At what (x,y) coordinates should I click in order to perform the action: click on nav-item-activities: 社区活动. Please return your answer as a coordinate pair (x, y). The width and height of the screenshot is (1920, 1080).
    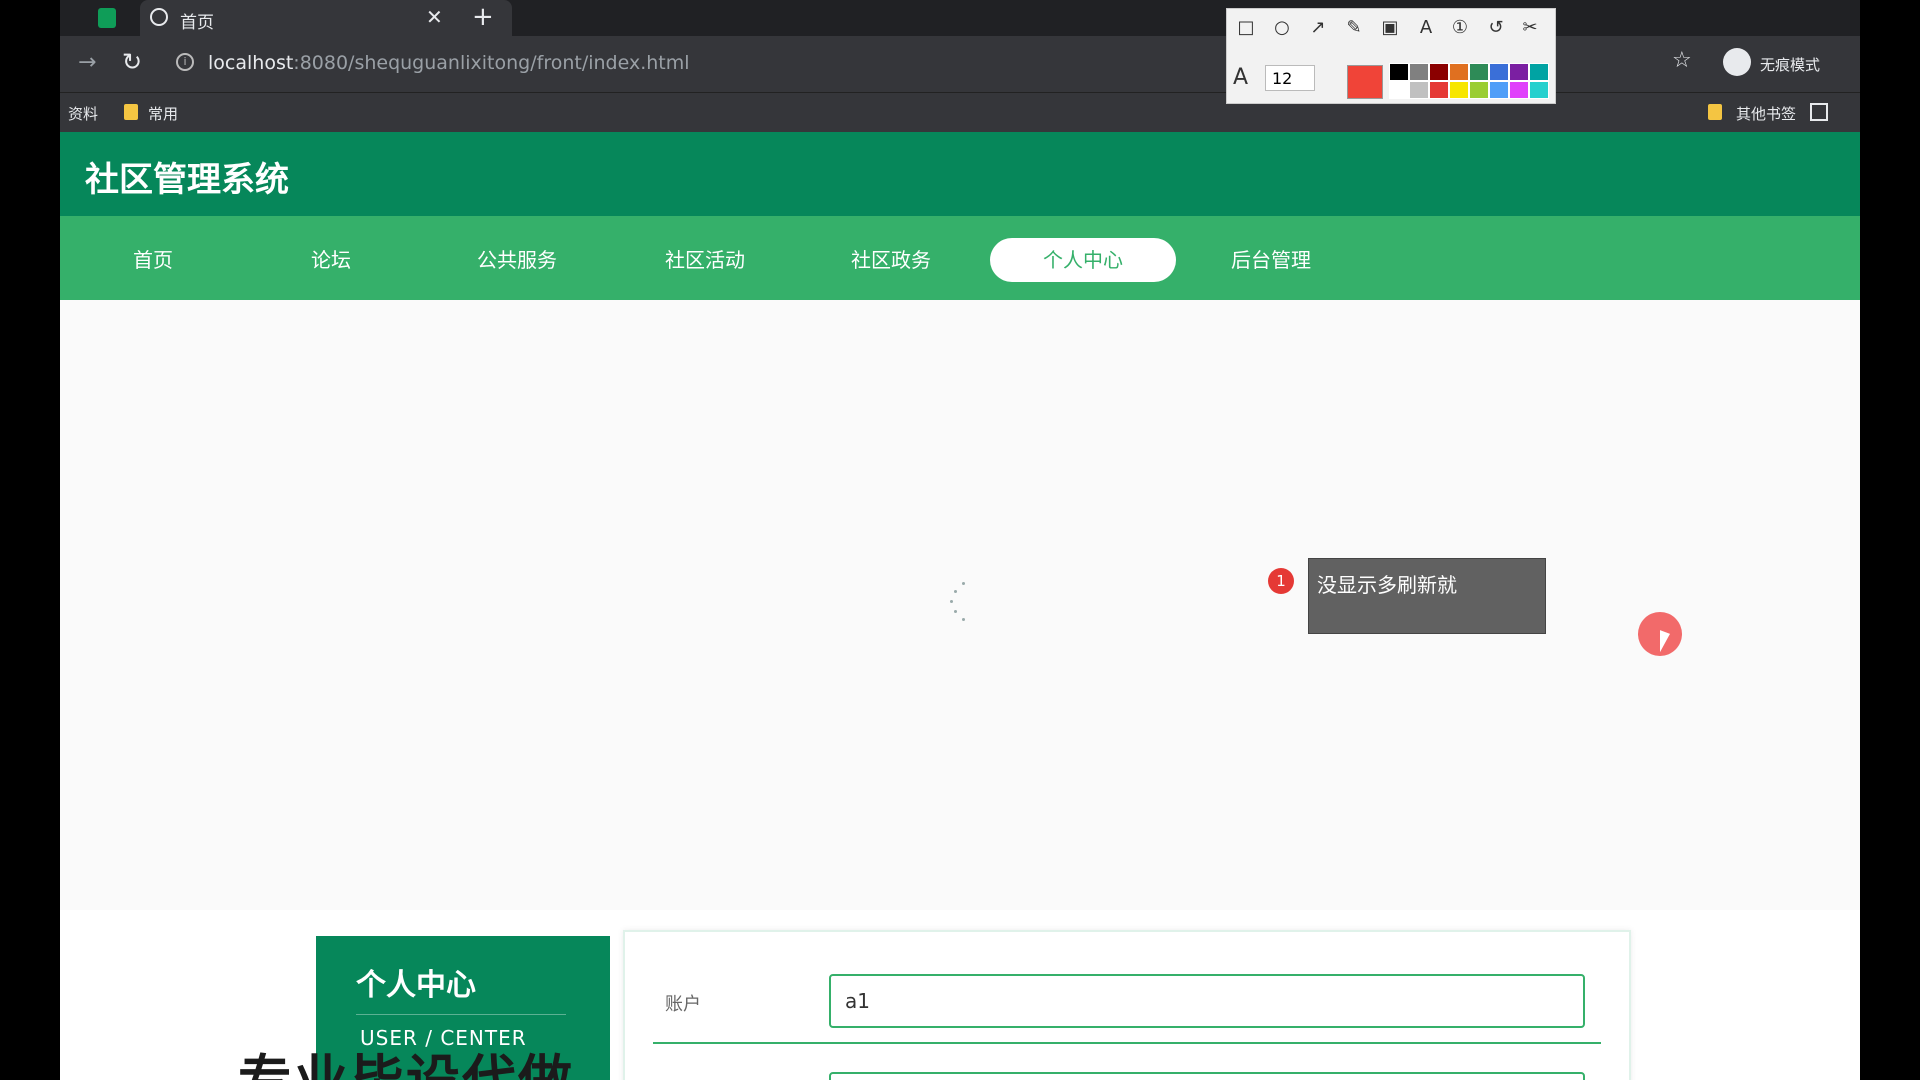
    Looking at the image, I should click on (705, 260).